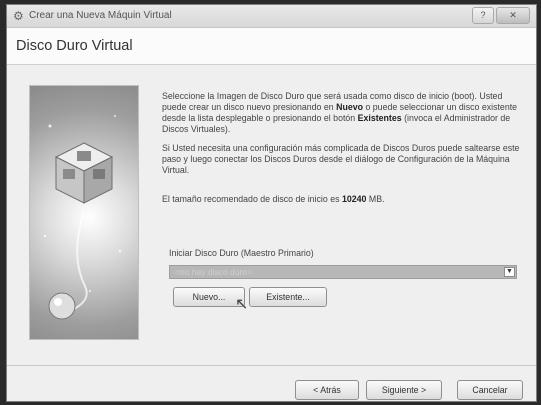 Image resolution: width=541 pixels, height=405 pixels. I want to click on cube-graphic, so click(82, 217).